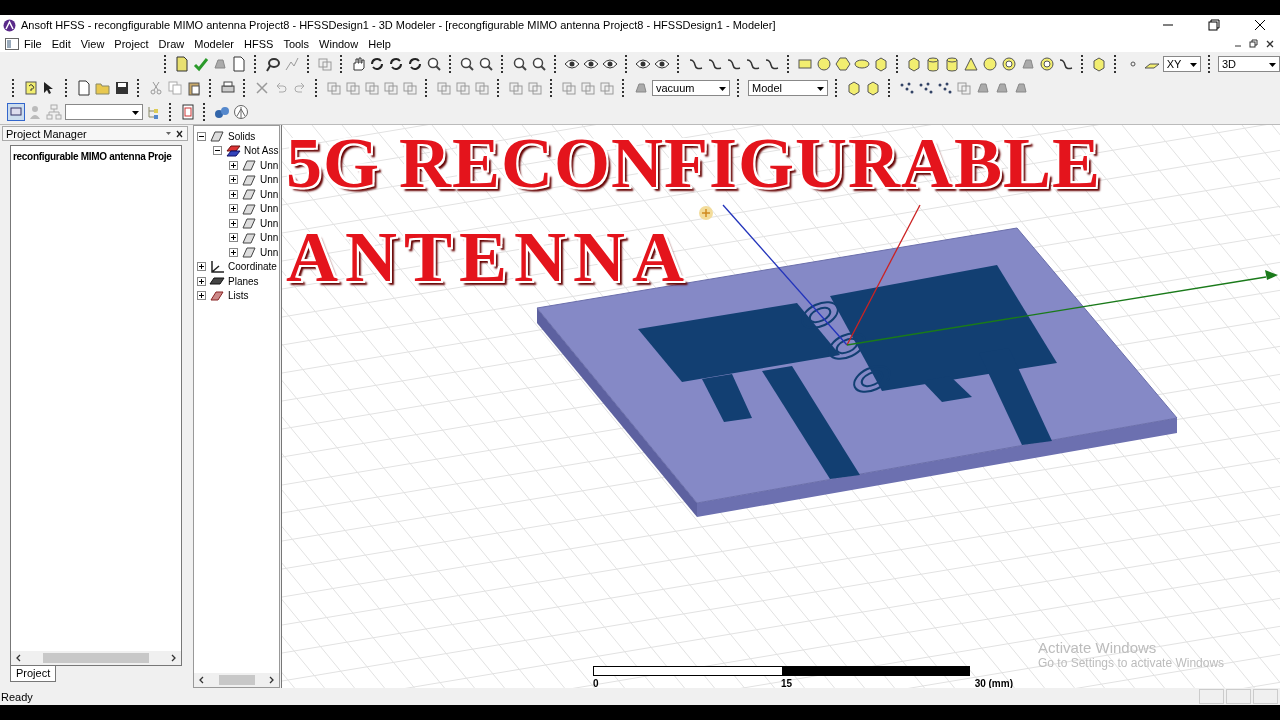 Image resolution: width=1280 pixels, height=720 pixels. I want to click on dropdown: Model, so click(788, 88).